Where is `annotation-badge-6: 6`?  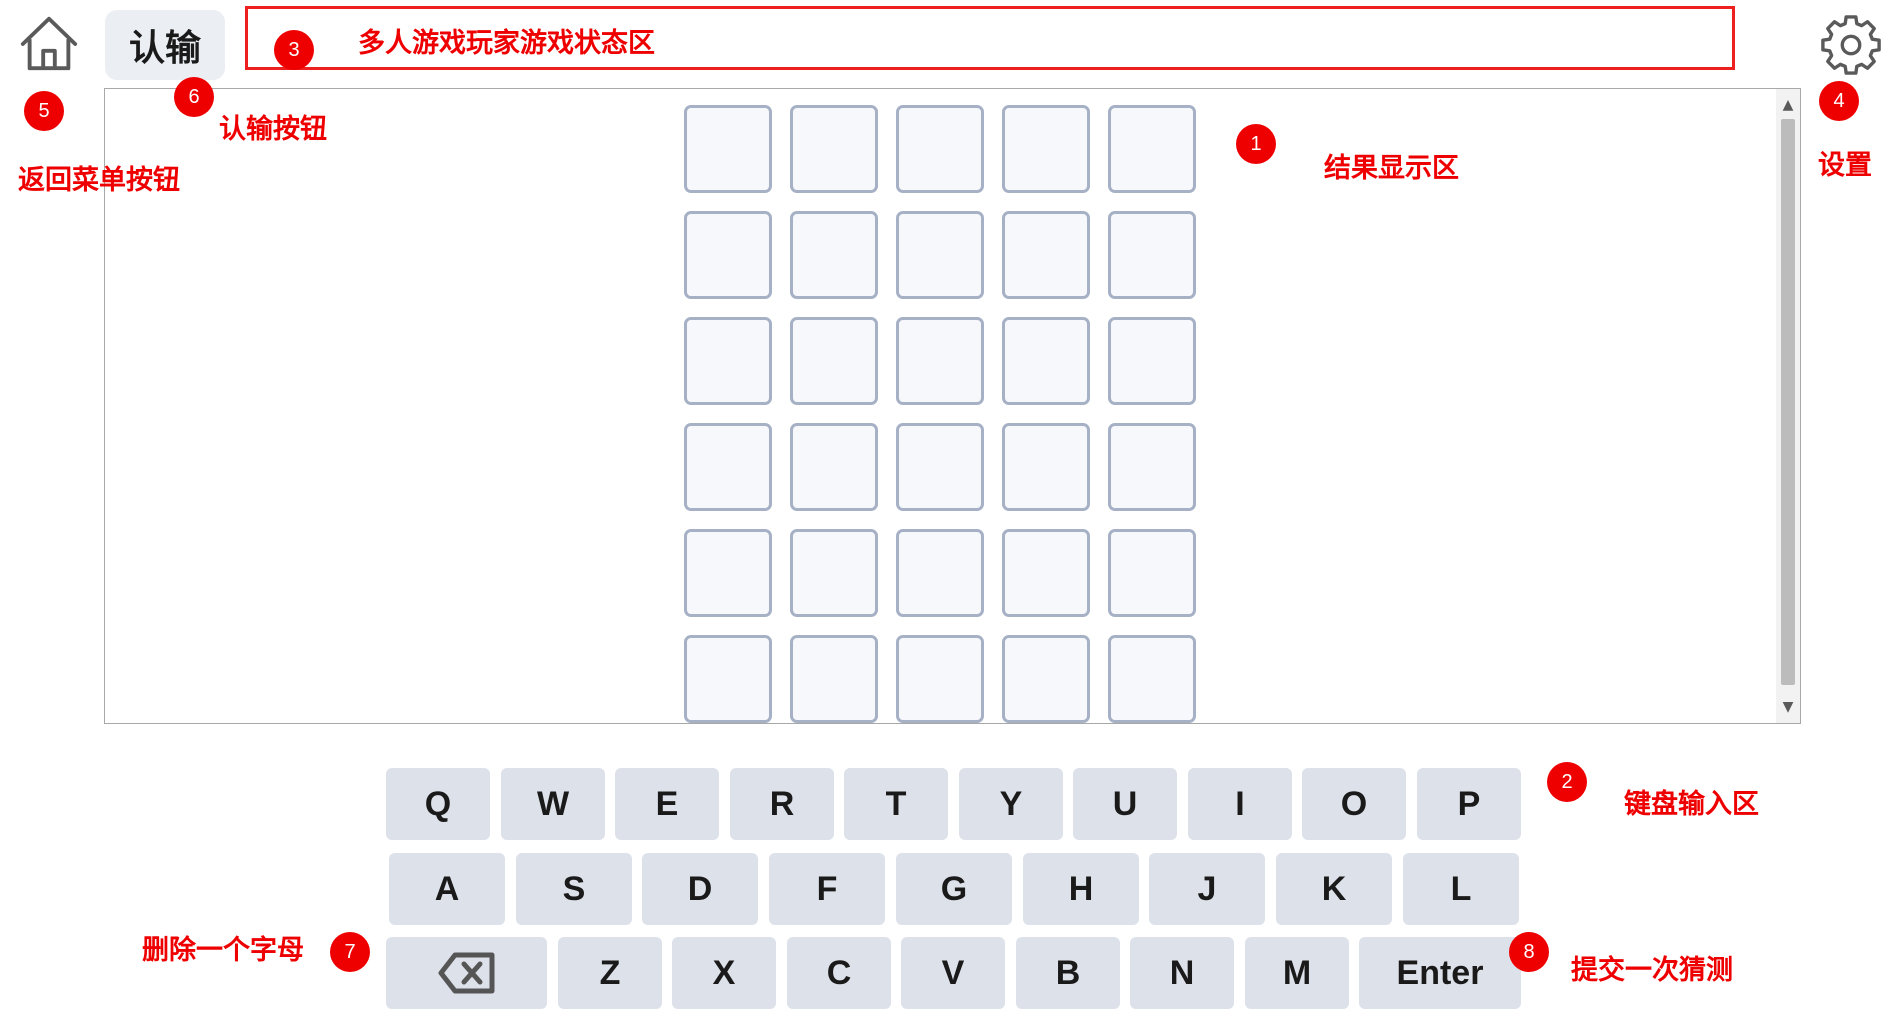
annotation-badge-6: 6 is located at coordinates (194, 97).